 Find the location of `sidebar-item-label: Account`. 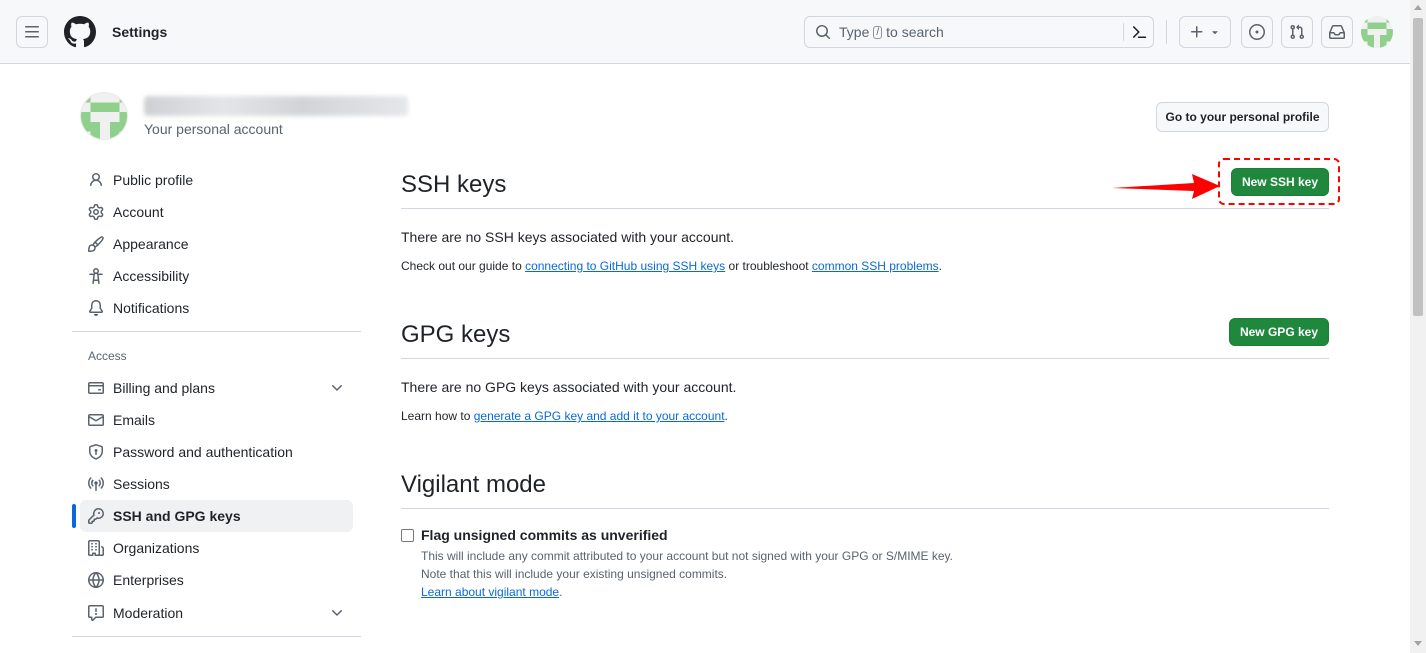

sidebar-item-label: Account is located at coordinates (138, 212).